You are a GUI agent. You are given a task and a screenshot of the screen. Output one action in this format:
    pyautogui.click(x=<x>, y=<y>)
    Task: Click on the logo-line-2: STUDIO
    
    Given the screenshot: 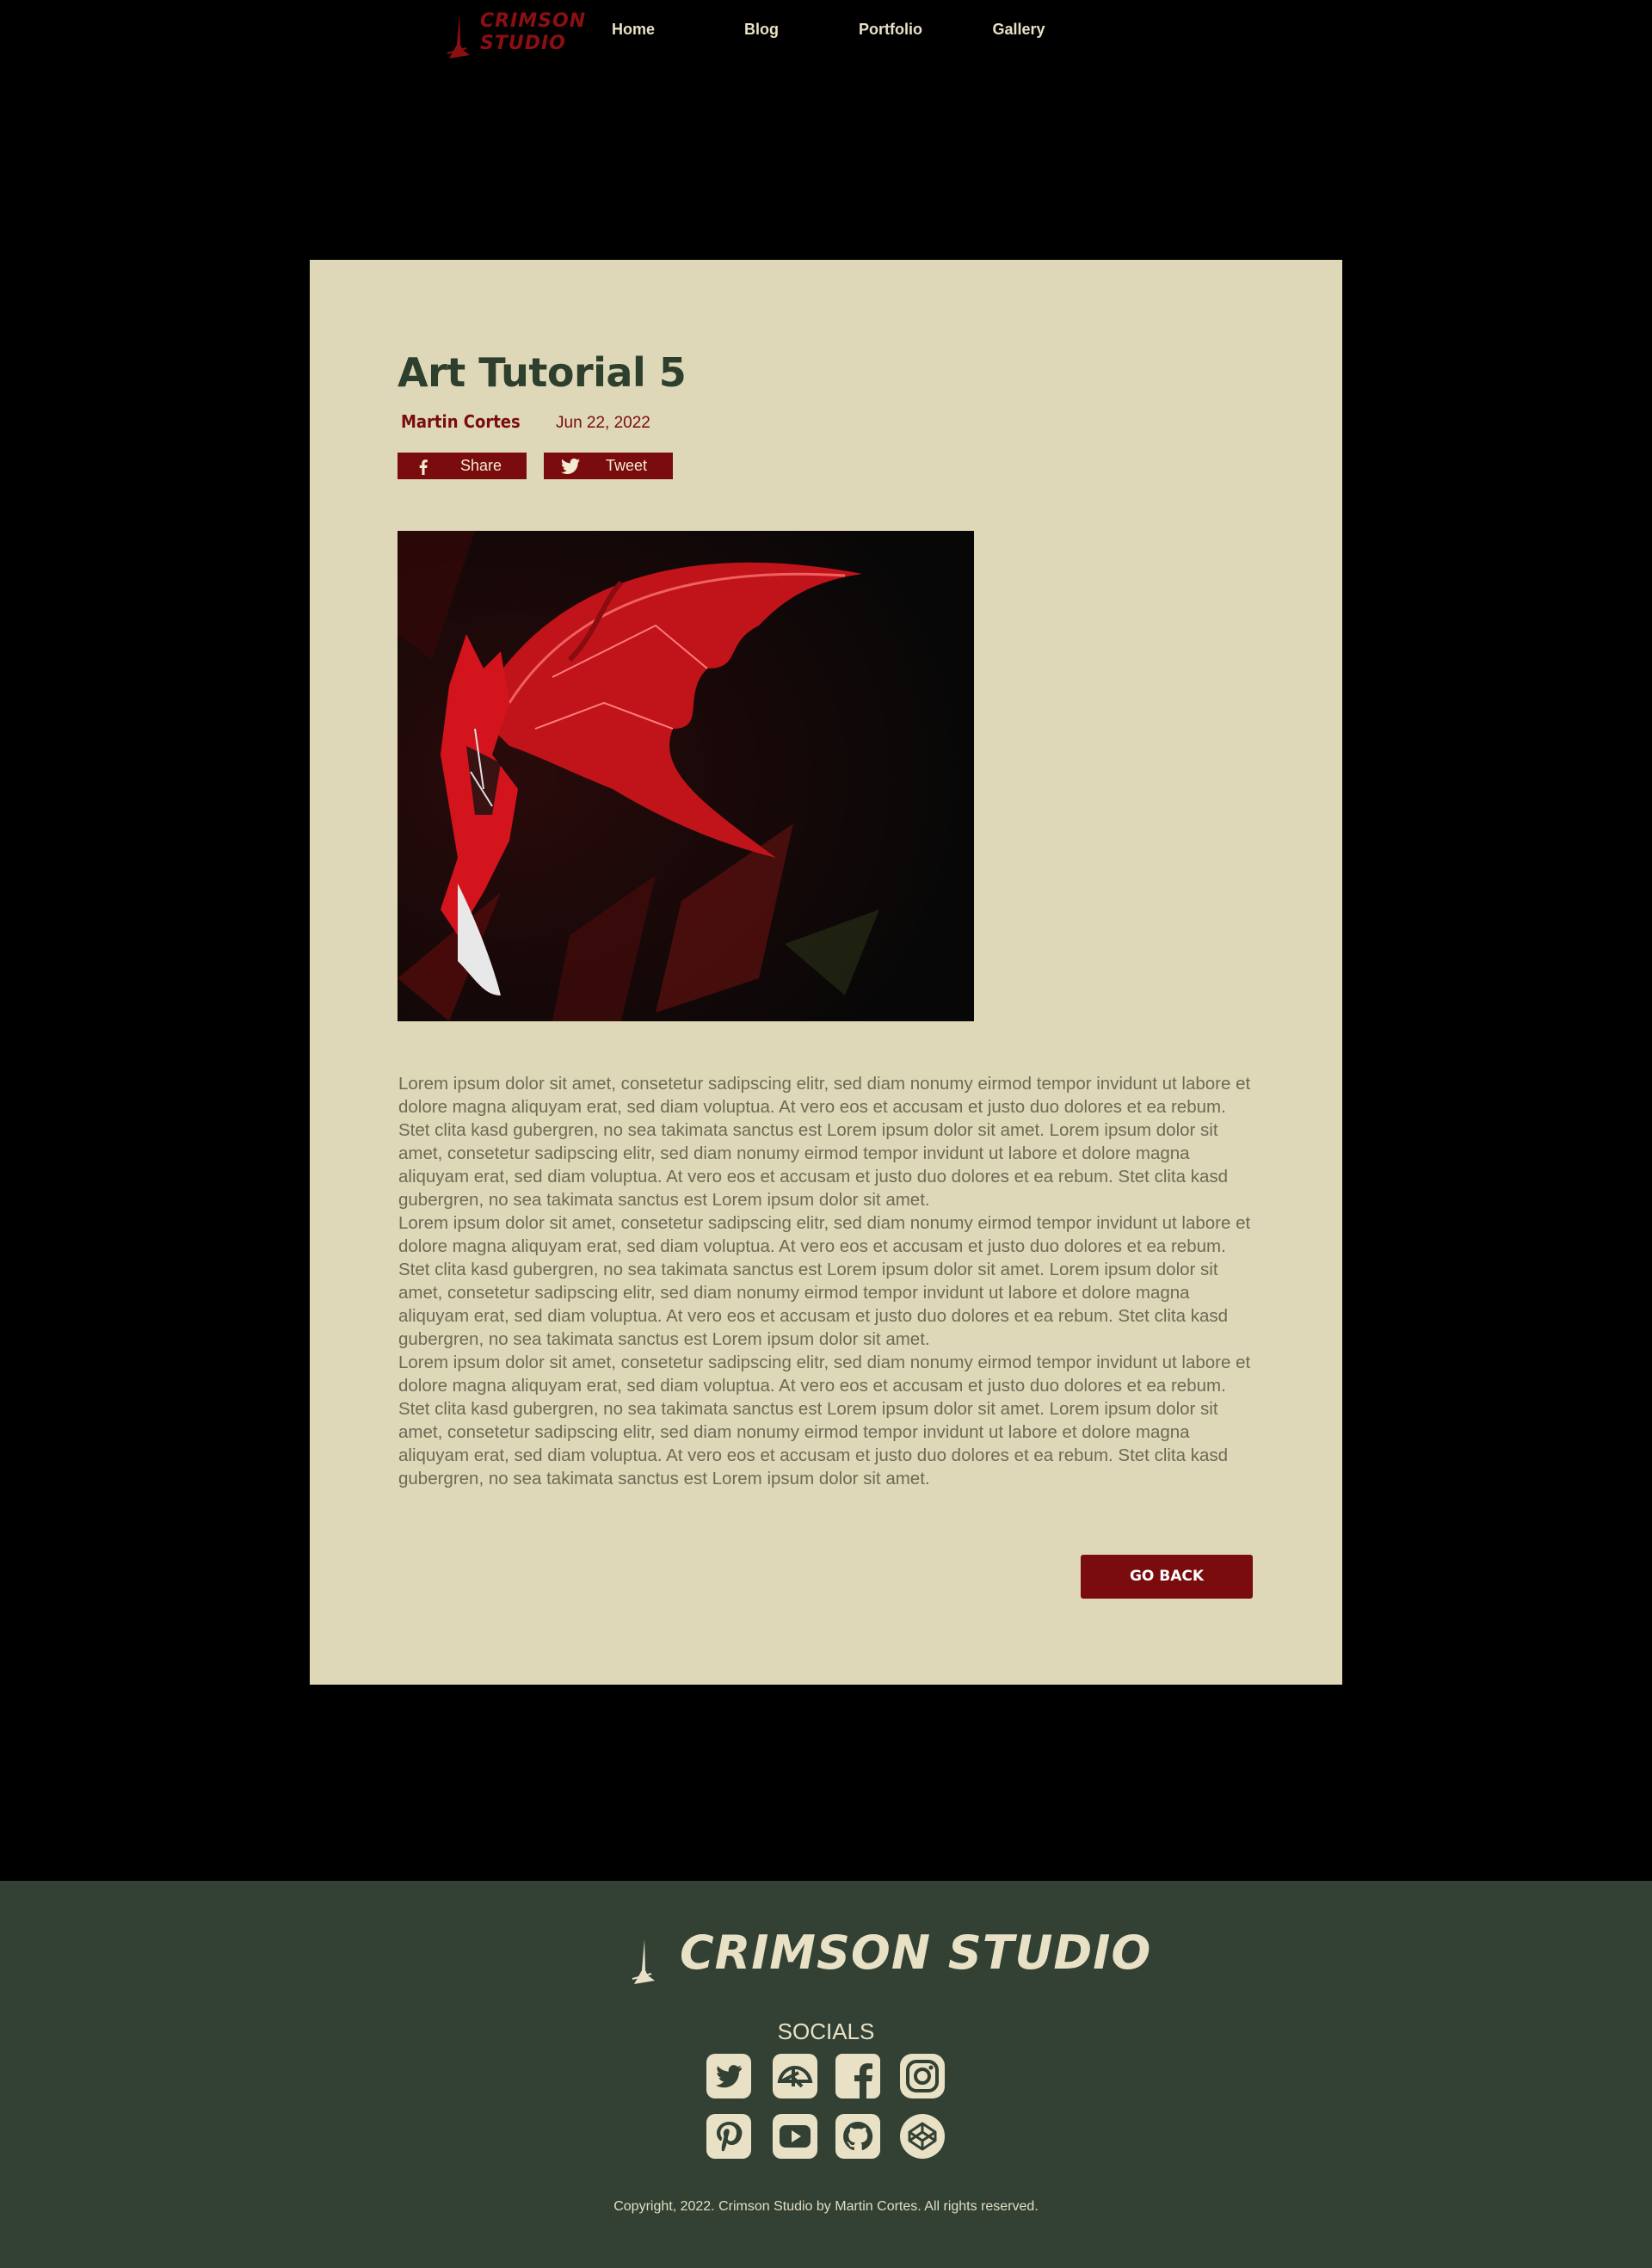 What is the action you would take?
    pyautogui.click(x=523, y=43)
    